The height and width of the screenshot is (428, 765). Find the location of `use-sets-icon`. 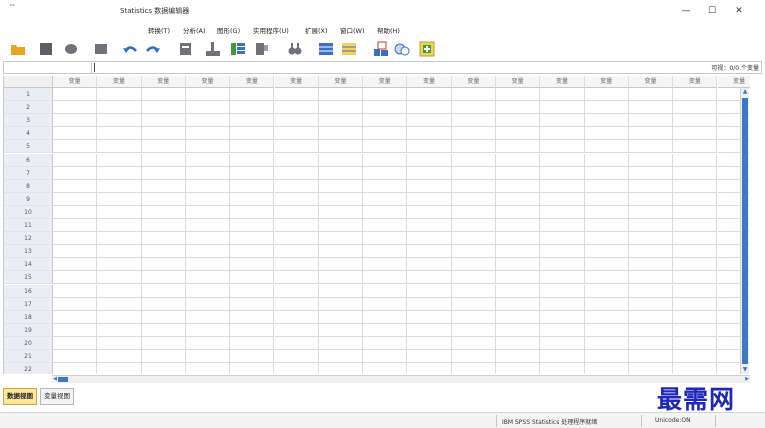

use-sets-icon is located at coordinates (402, 49).